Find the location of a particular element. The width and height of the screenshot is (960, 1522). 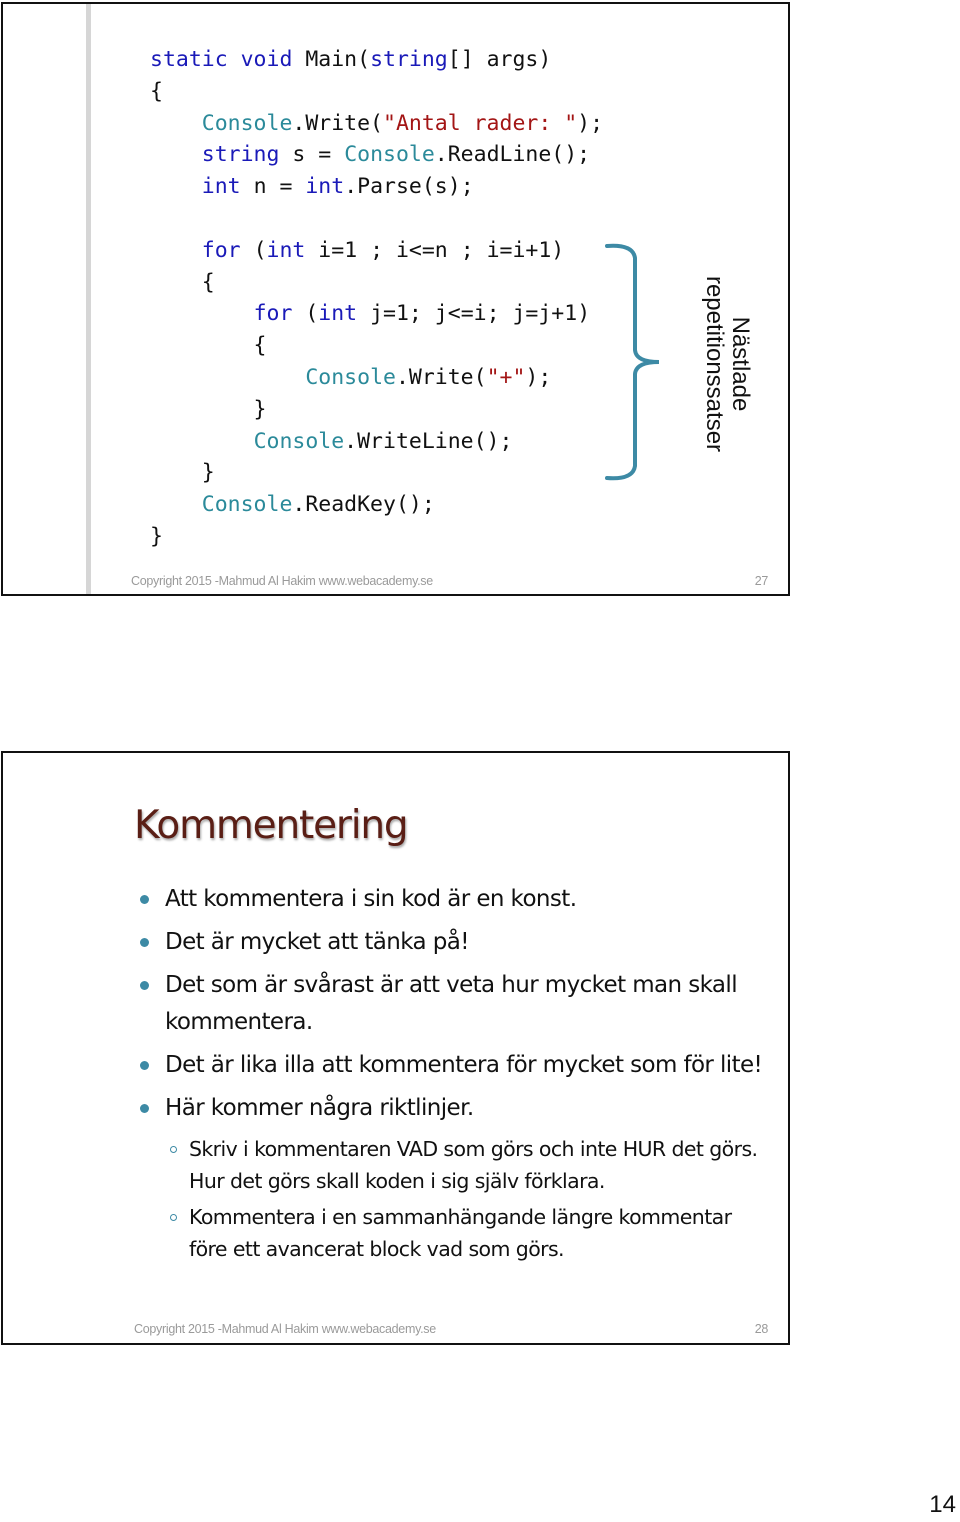

code-text: n = is located at coordinates (273, 187).